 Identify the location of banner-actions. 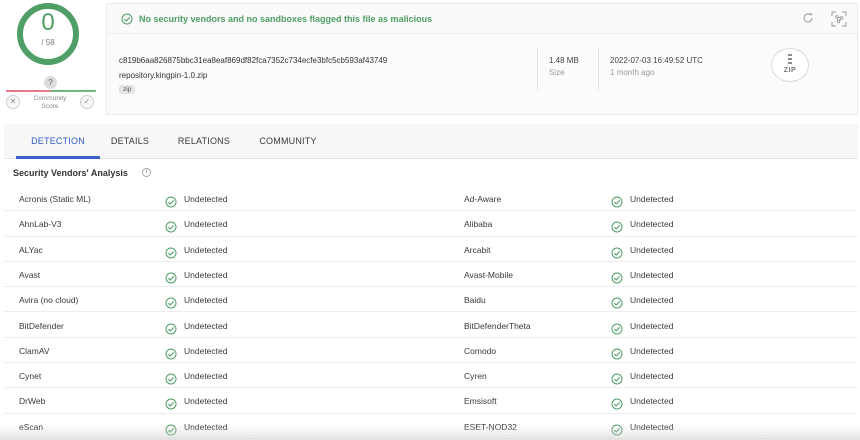
(818, 19).